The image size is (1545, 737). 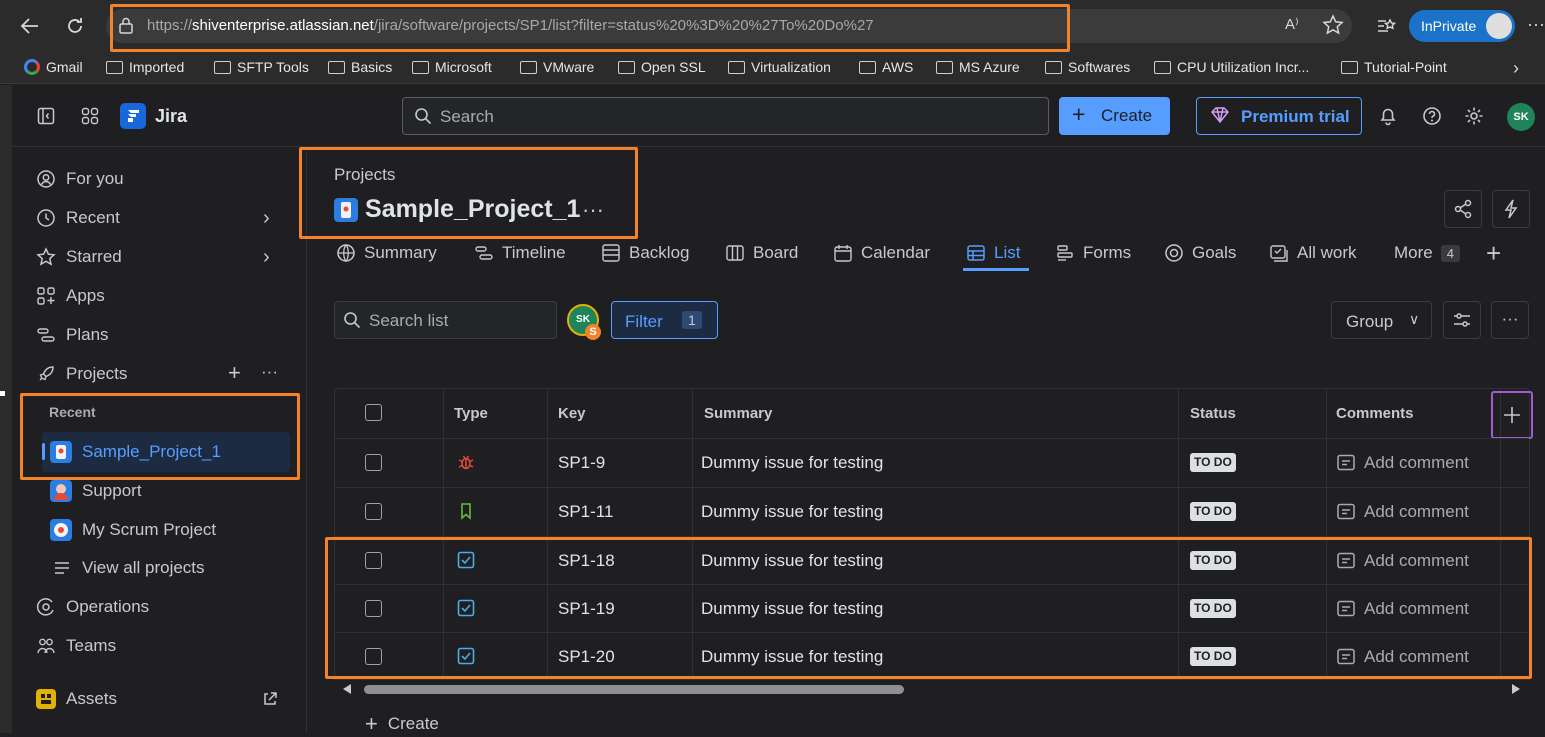 What do you see at coordinates (78, 218) in the screenshot?
I see `sidebar-item-recent: Recent` at bounding box center [78, 218].